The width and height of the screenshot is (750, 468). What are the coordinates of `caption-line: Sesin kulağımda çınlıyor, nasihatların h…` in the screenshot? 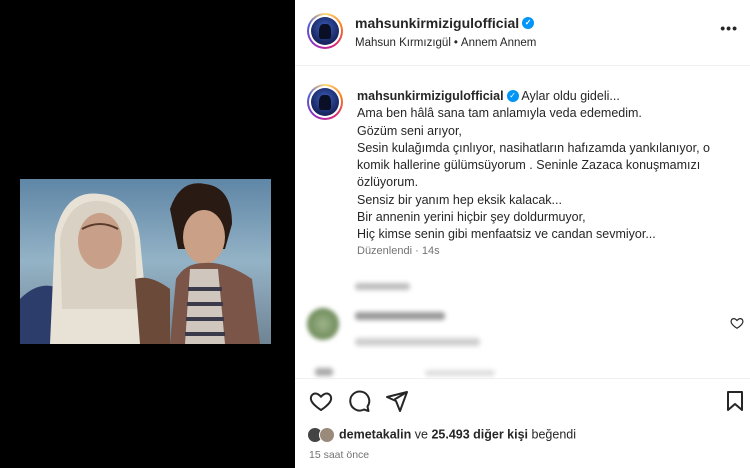 It's located at (533, 147).